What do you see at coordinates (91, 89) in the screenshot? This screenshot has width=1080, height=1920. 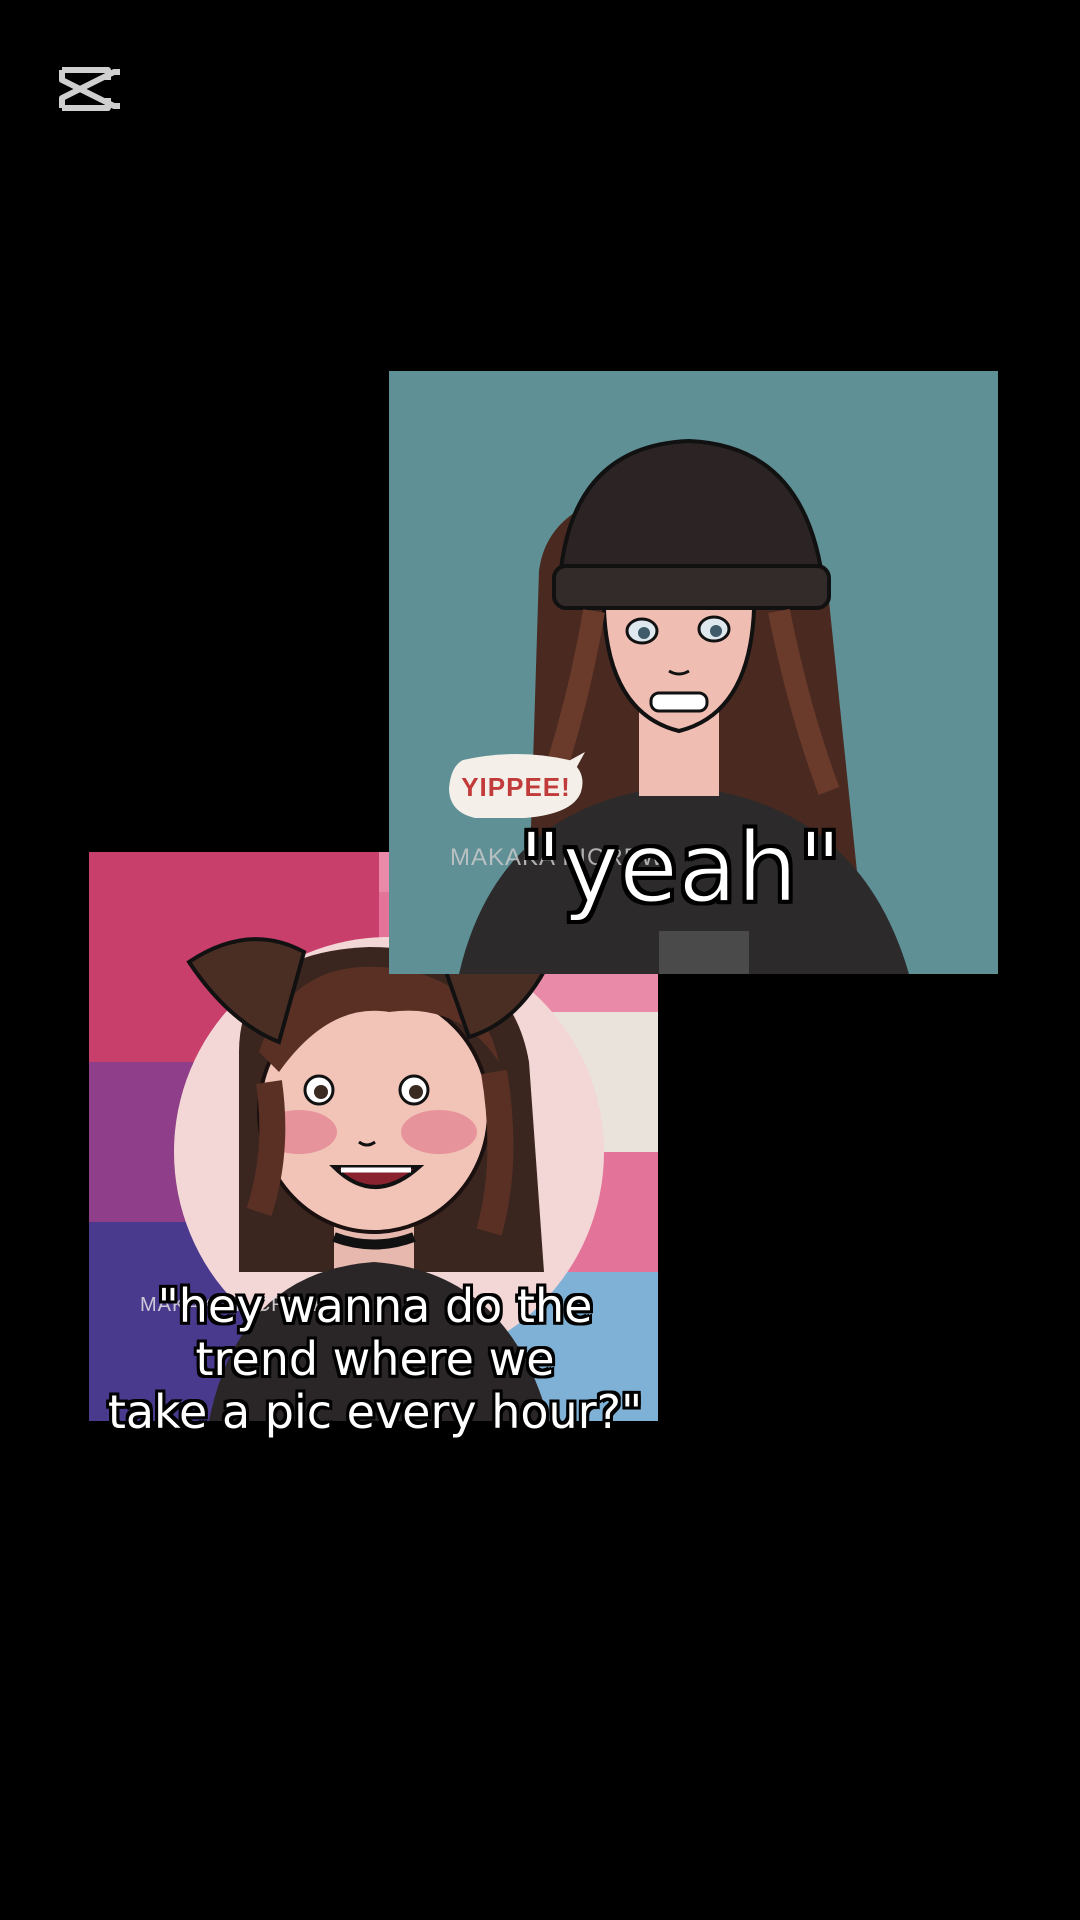 I see `capcut-logo-icon` at bounding box center [91, 89].